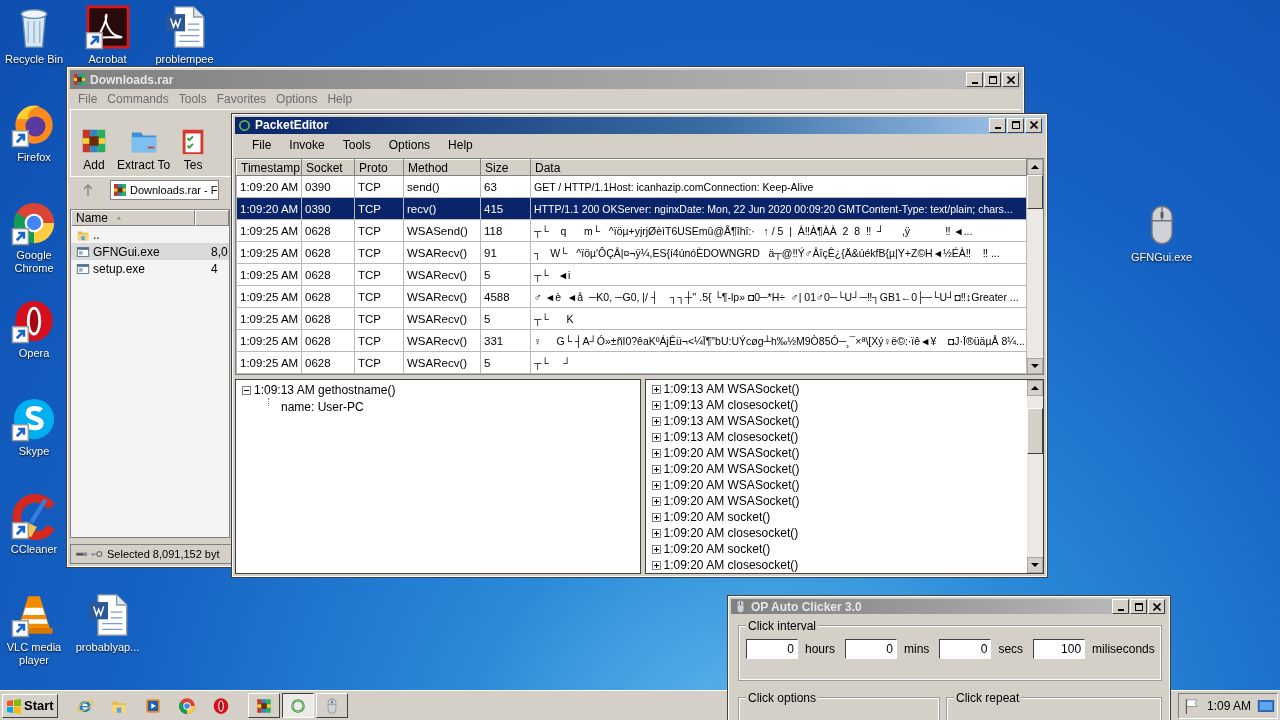 This screenshot has width=1280, height=720. I want to click on maximize-button, so click(1015, 125).